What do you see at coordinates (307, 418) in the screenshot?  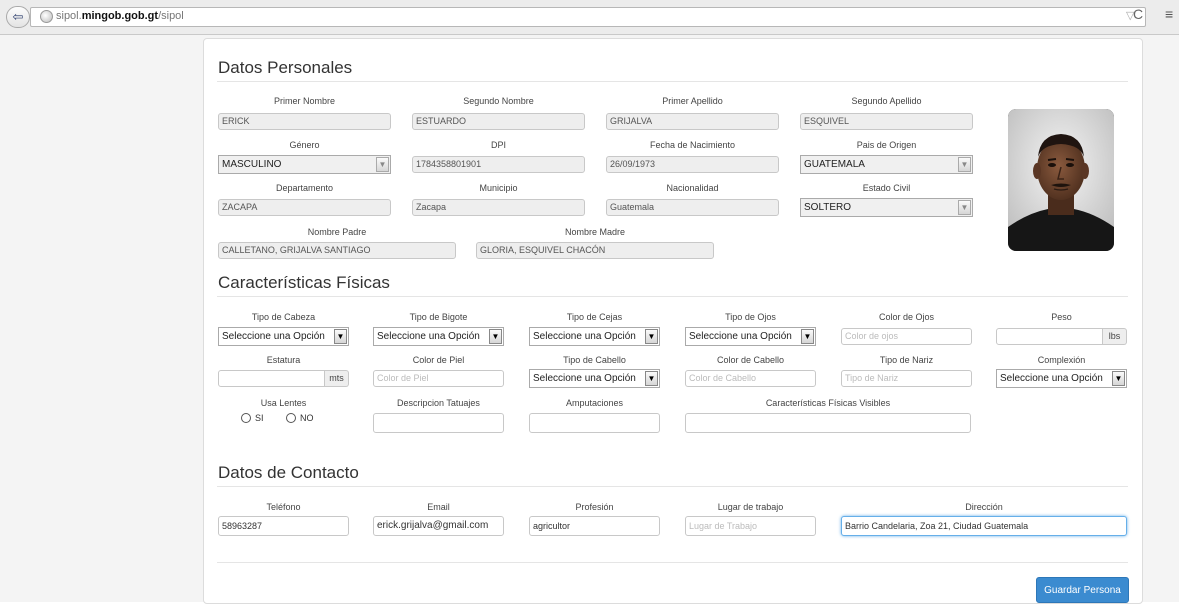 I see `radio-no-label: NO` at bounding box center [307, 418].